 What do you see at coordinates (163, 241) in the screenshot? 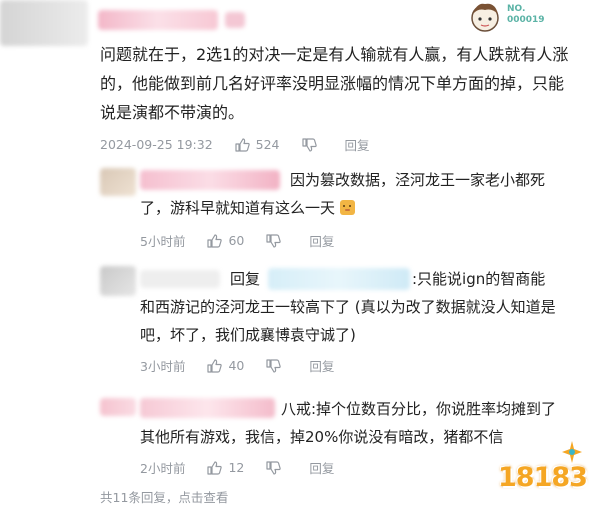
I see `reply-1-time: 5小时前` at bounding box center [163, 241].